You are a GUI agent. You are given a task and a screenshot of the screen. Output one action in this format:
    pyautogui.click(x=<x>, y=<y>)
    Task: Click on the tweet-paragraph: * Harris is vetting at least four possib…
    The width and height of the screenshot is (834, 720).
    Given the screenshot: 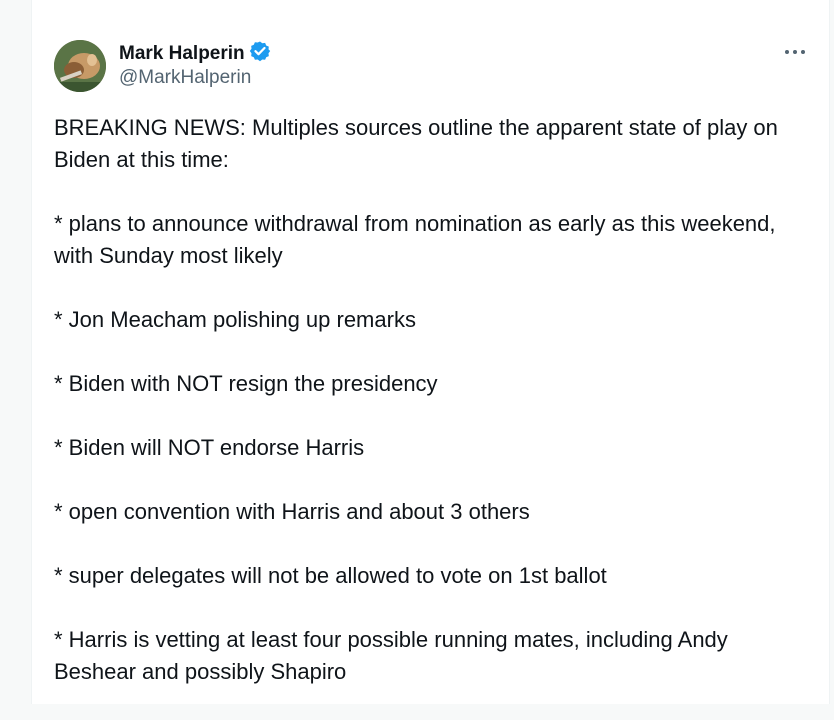 What is the action you would take?
    pyautogui.click(x=391, y=655)
    